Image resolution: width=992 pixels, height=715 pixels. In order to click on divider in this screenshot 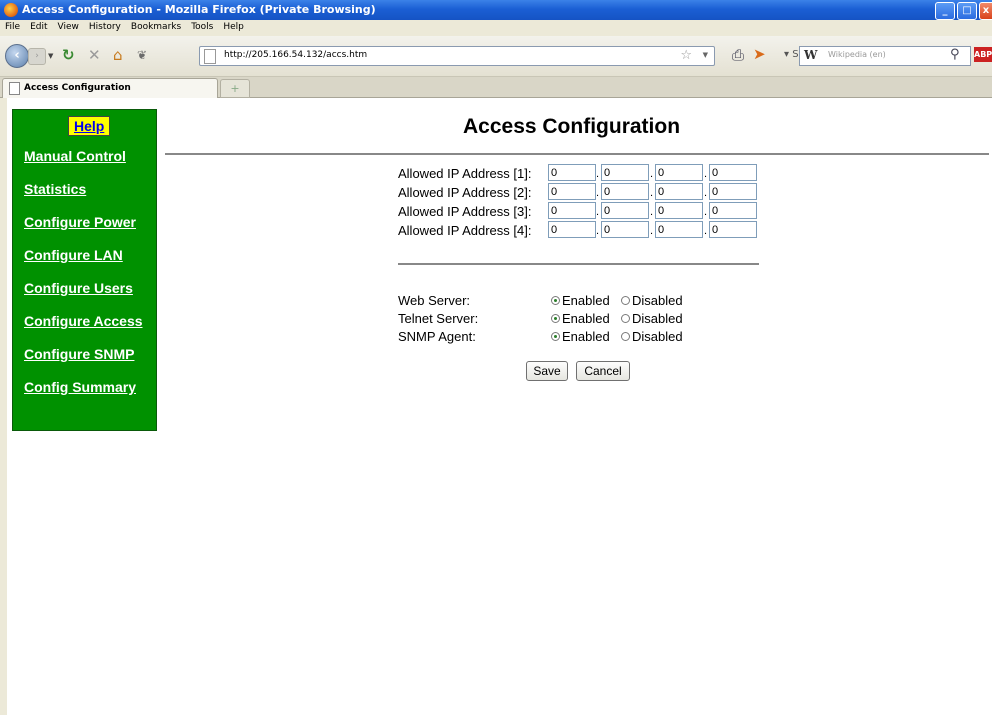, I will do `click(577, 154)`.